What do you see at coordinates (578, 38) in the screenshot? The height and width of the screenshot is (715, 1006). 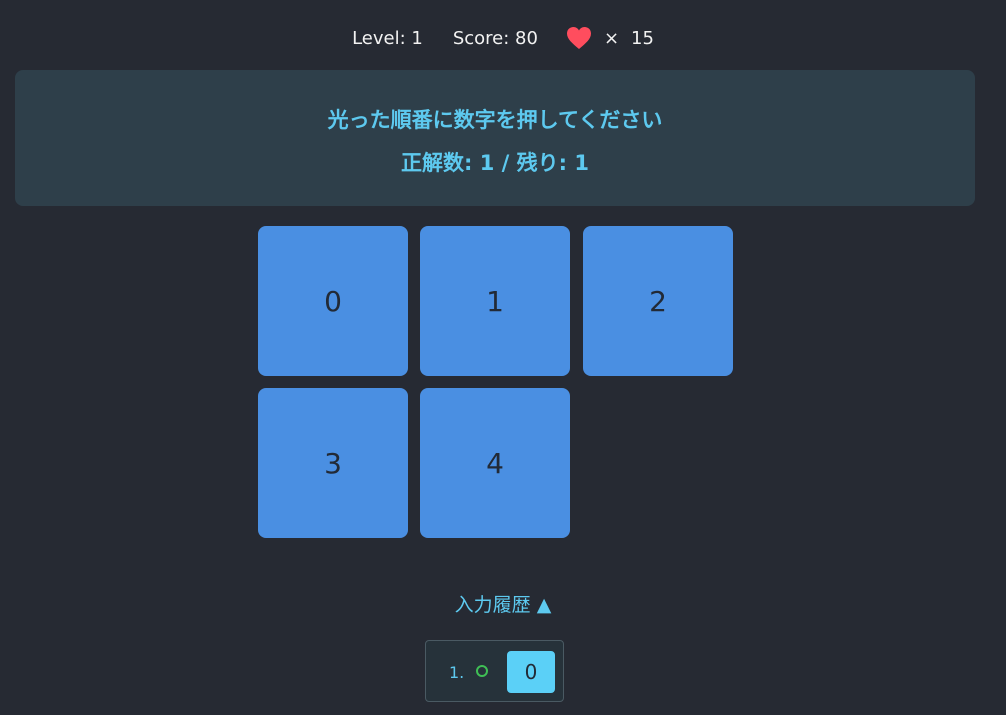 I see `heart-icon` at bounding box center [578, 38].